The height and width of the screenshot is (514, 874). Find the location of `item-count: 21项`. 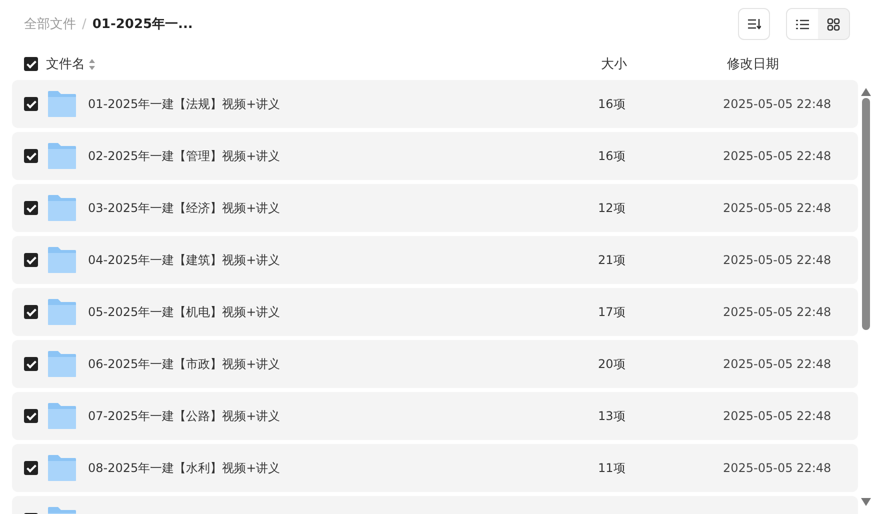

item-count: 21项 is located at coordinates (612, 260).